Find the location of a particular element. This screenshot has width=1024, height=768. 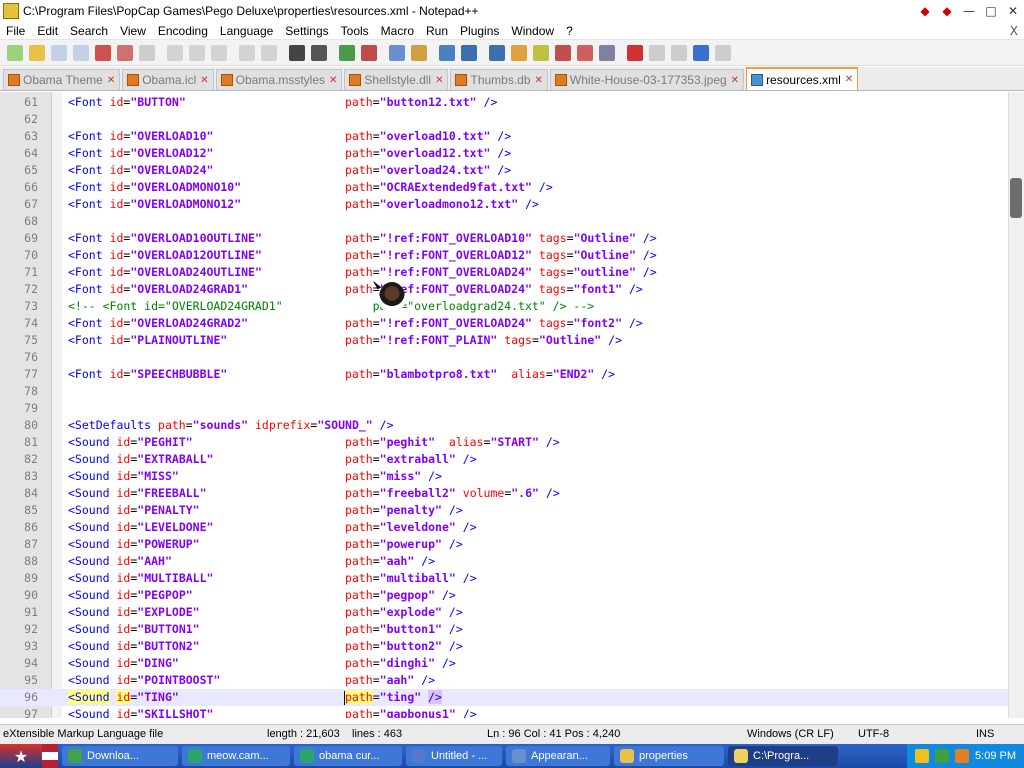

redo-icon is located at coordinates (269, 52).